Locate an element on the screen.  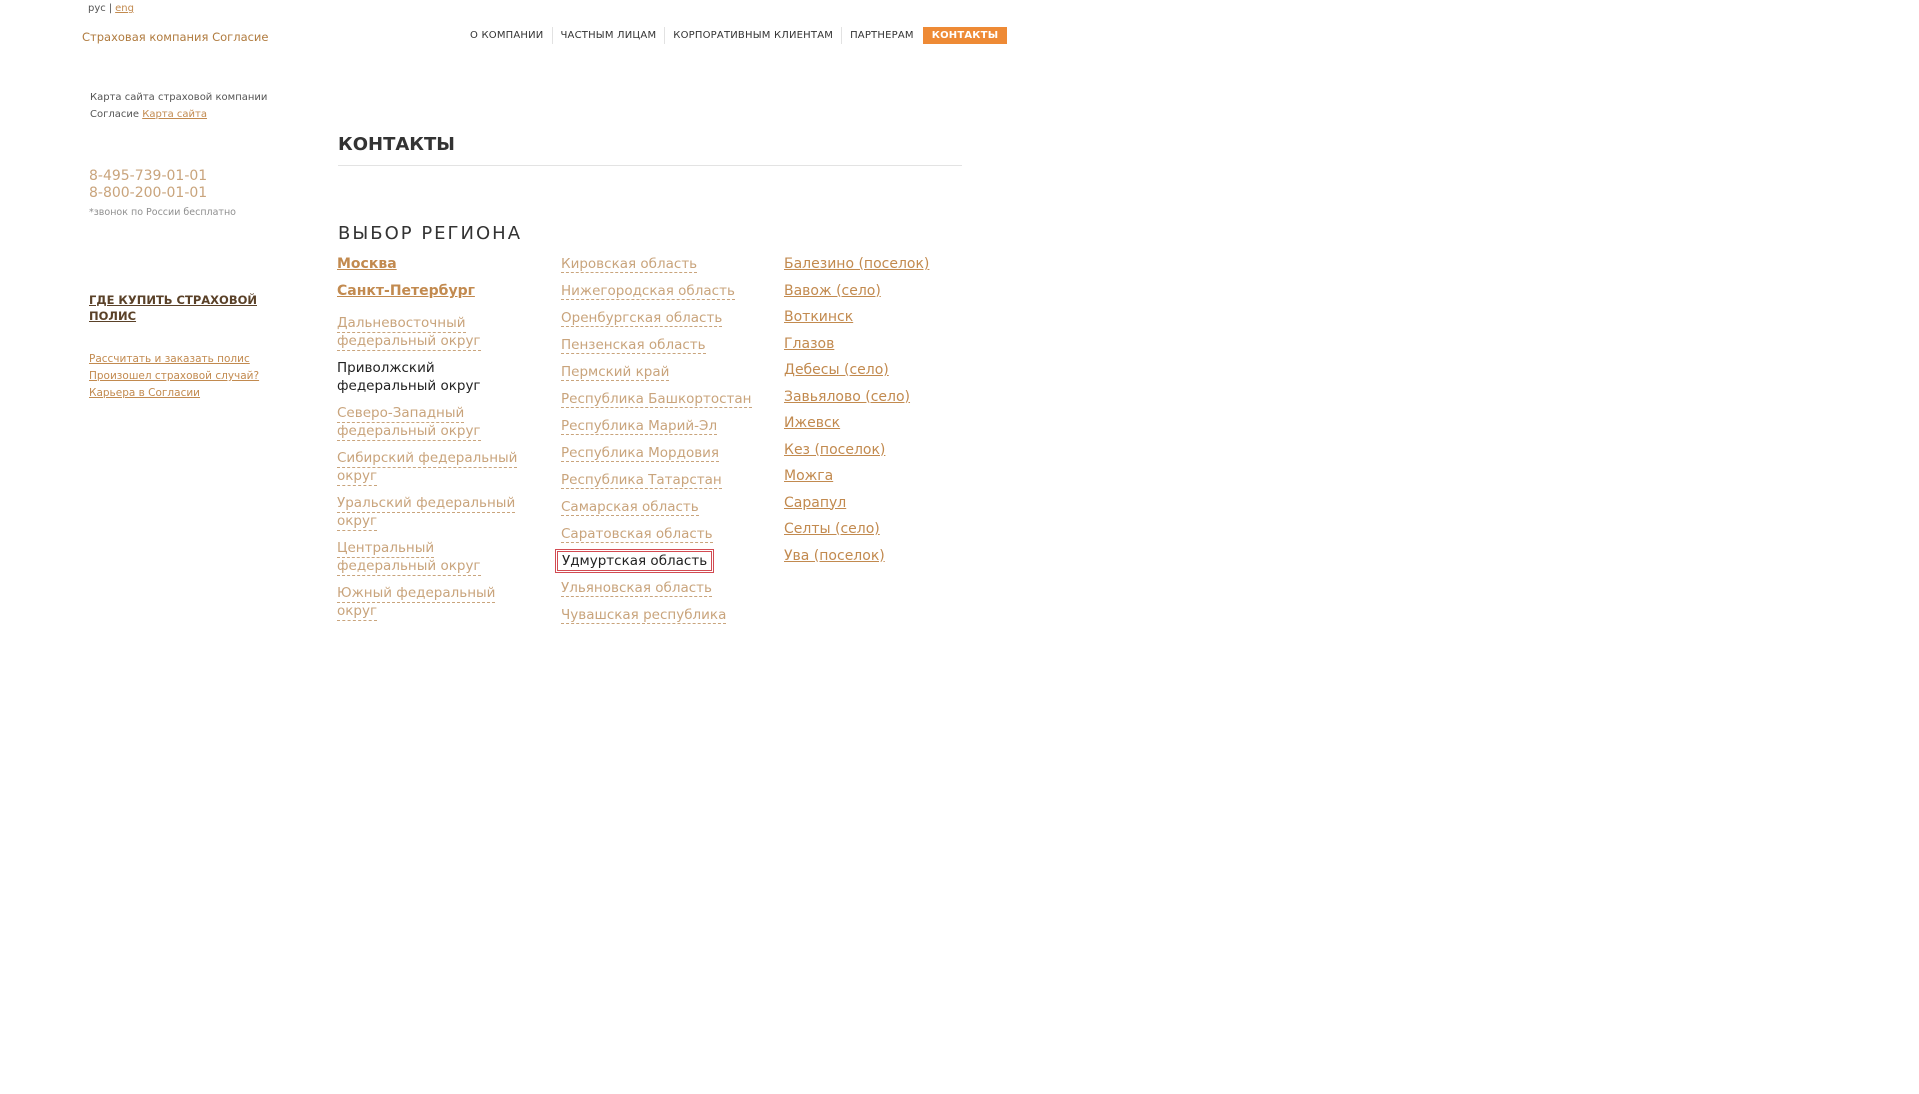
city-link: Ува (поселок) is located at coordinates (884, 560).